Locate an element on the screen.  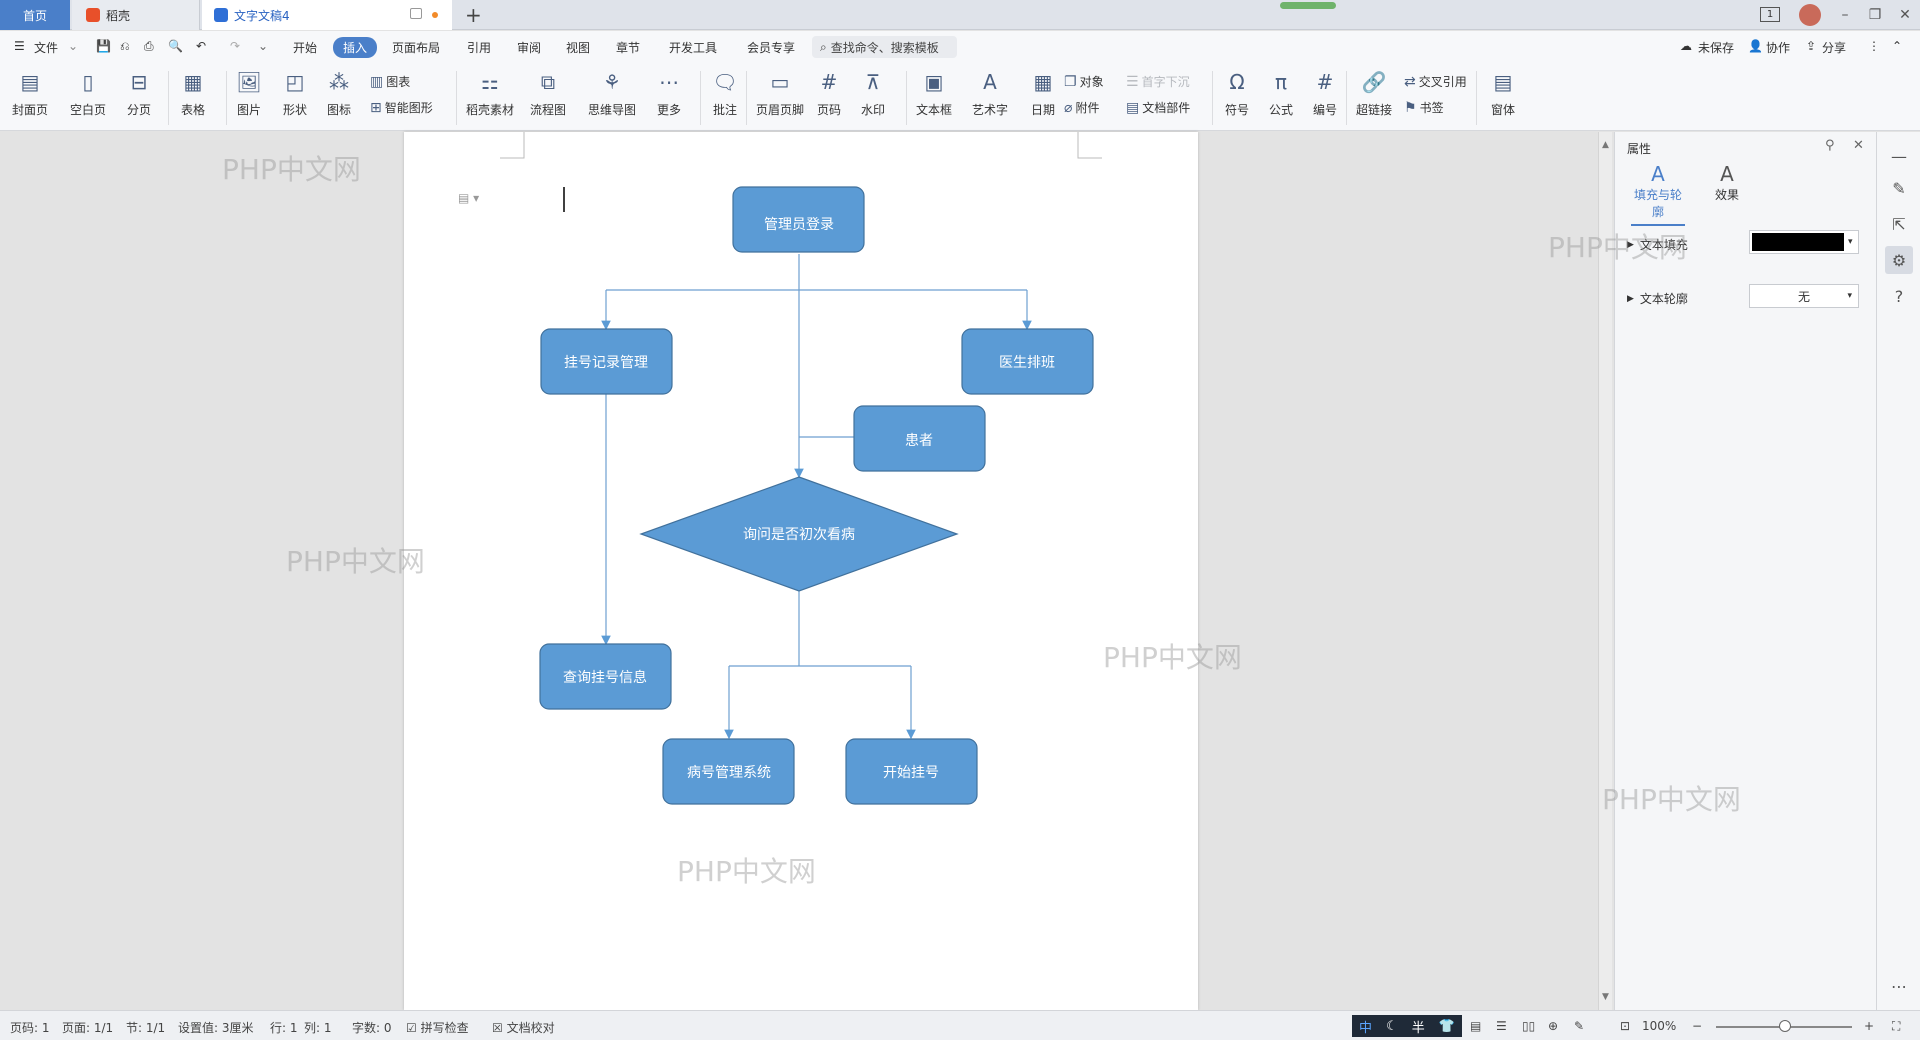
flowchart-button: ⧉ 流程图 is located at coordinates (548, 93).